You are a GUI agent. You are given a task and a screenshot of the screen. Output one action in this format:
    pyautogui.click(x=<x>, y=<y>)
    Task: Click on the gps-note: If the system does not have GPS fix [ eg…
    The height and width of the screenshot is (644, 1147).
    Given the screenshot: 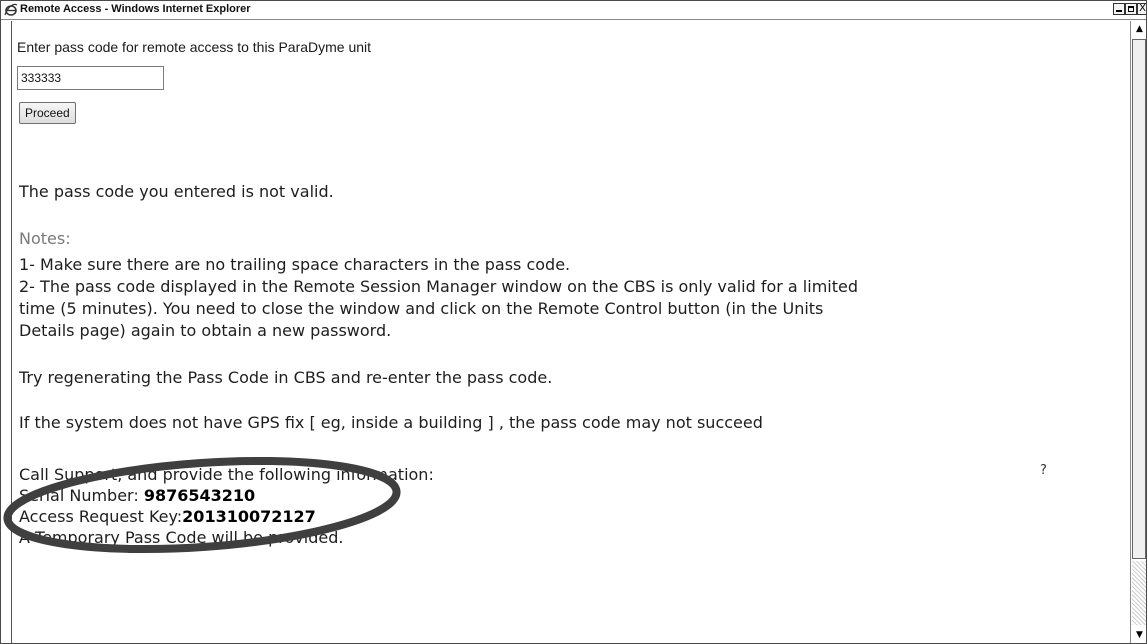 What is the action you would take?
    pyautogui.click(x=391, y=422)
    